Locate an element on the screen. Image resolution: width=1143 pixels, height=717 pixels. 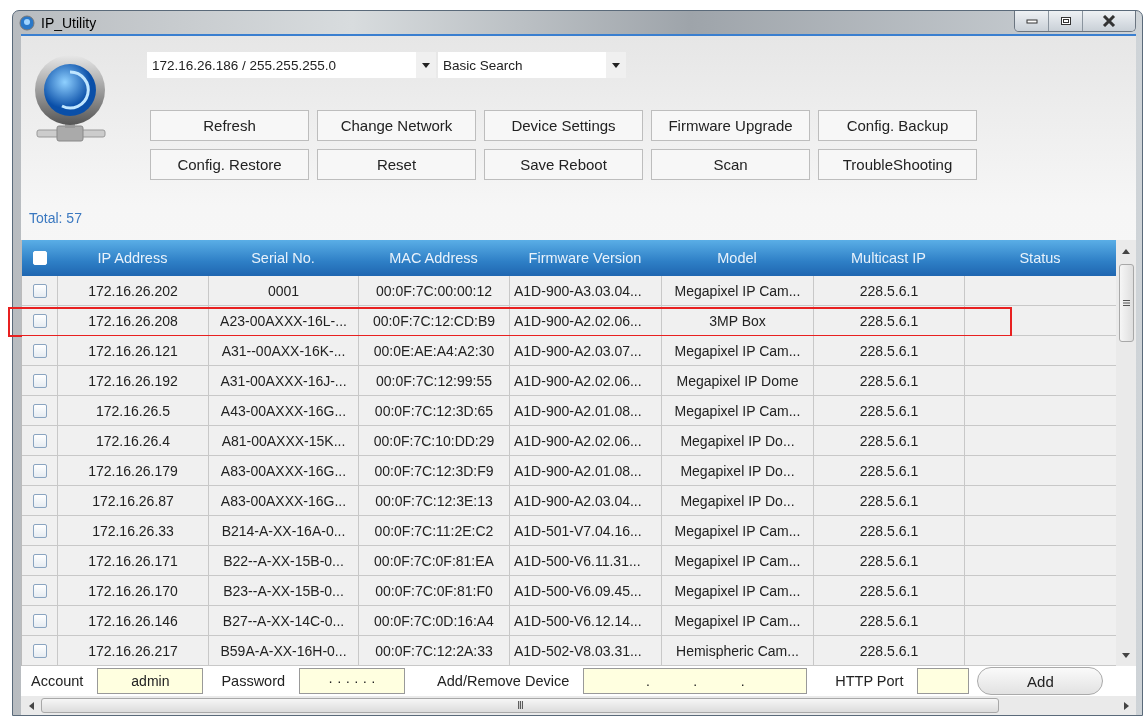
scroll-up-icon is located at coordinates (1126, 251).